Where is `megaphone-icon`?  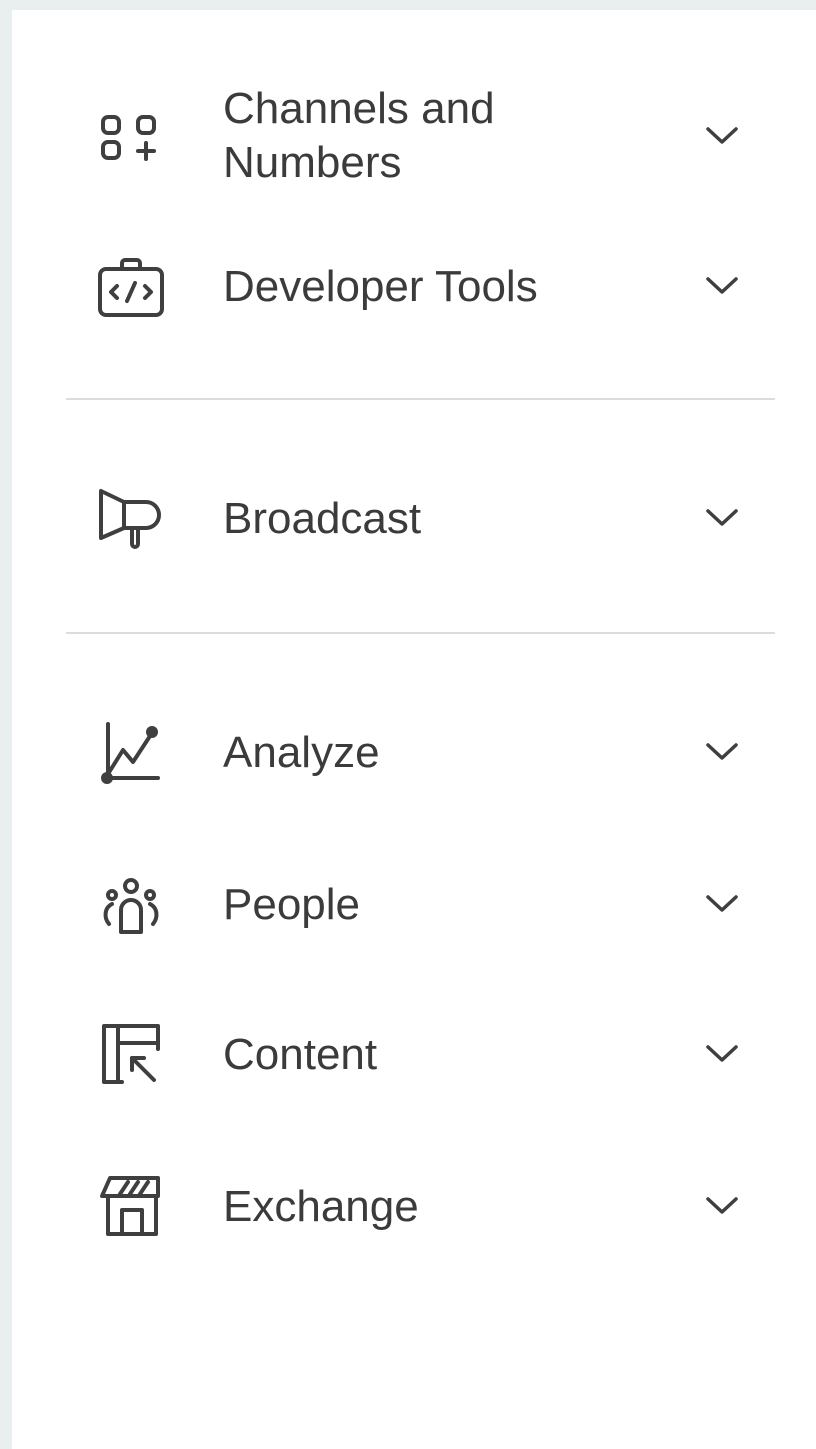 megaphone-icon is located at coordinates (131, 517).